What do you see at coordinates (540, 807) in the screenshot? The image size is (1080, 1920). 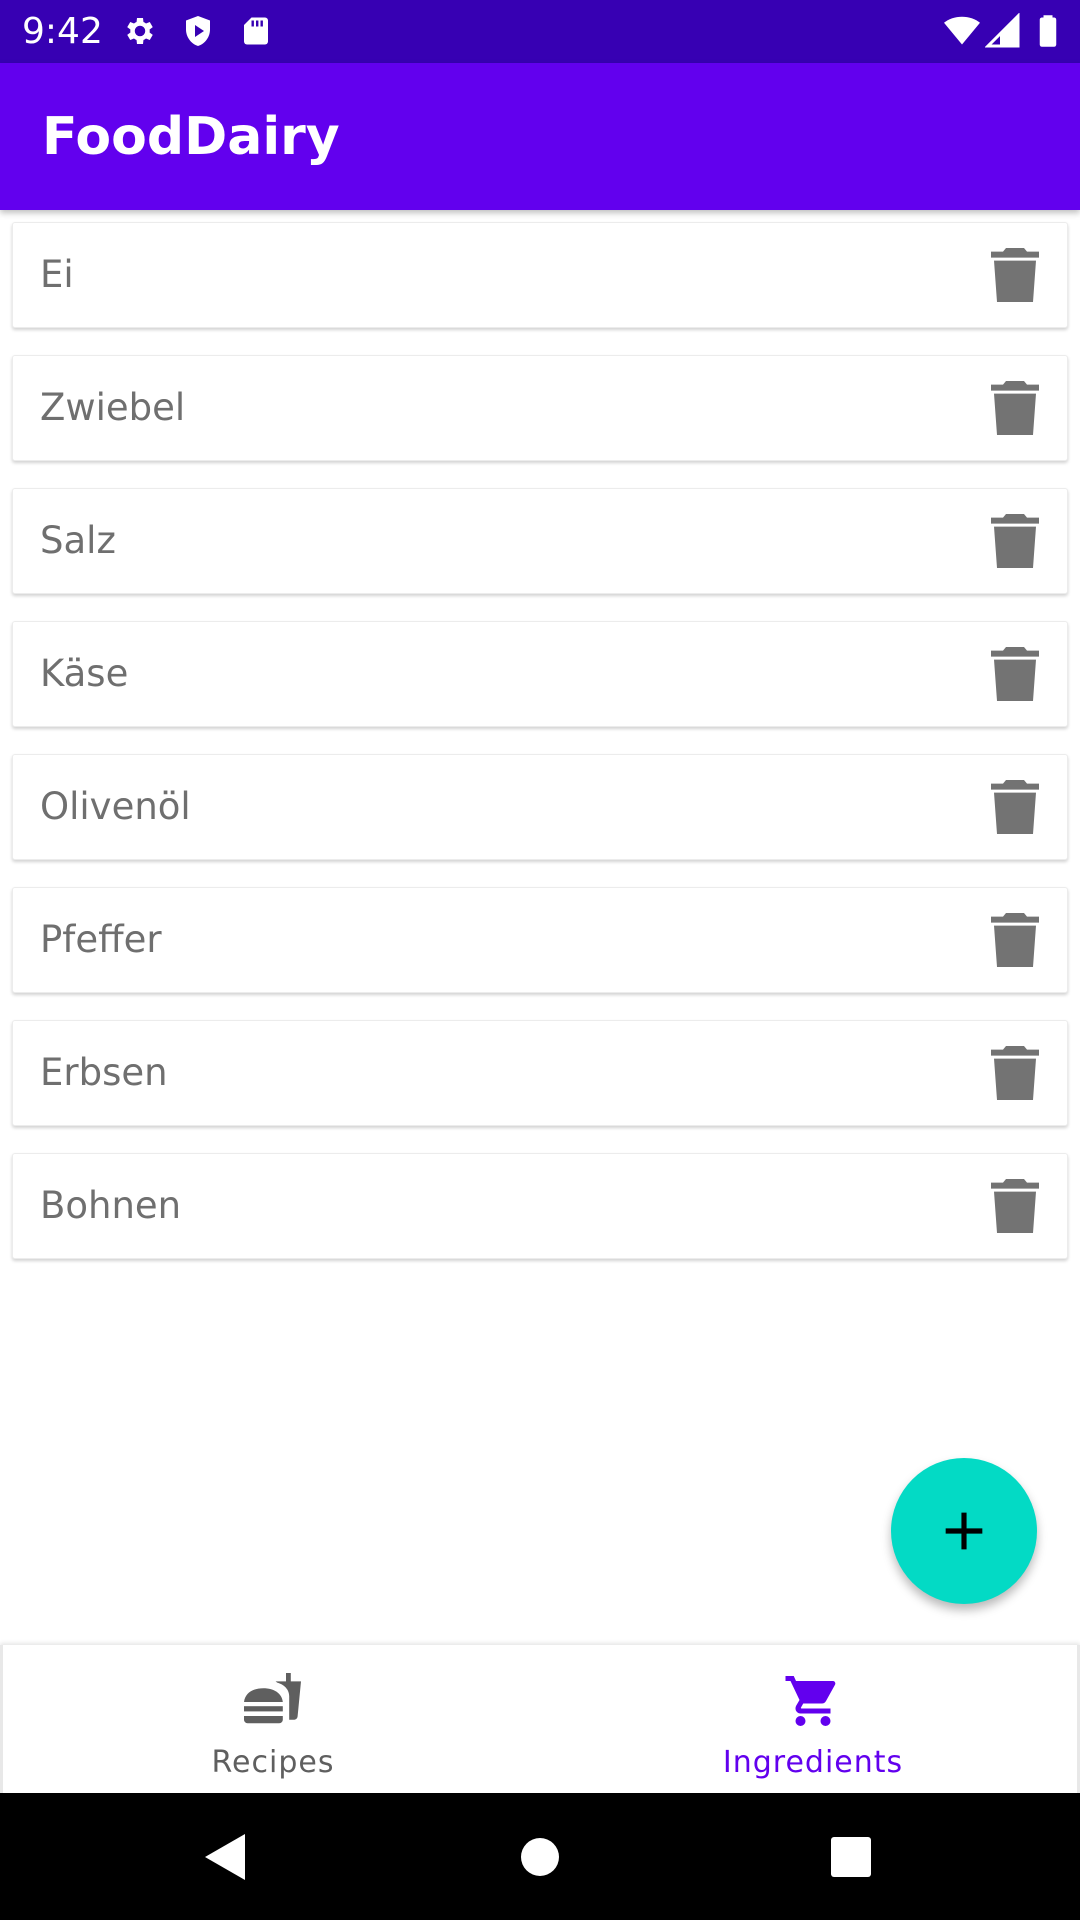 I see `list-item: Olivenöl` at bounding box center [540, 807].